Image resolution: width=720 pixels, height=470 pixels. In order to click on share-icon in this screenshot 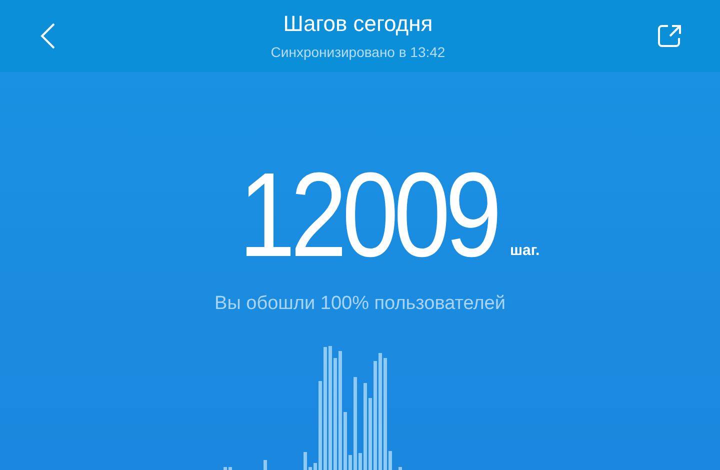, I will do `click(670, 36)`.